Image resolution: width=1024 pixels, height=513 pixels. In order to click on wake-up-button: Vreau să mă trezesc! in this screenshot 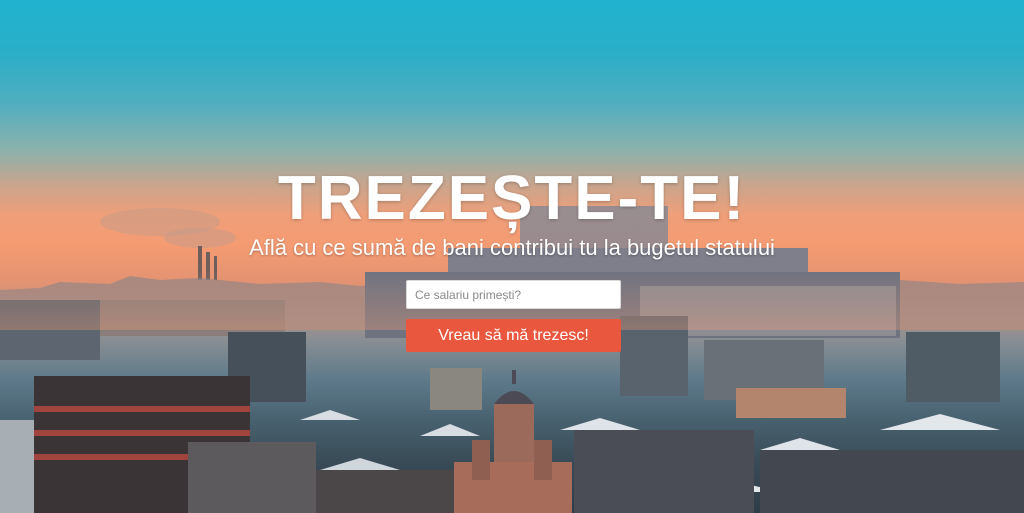, I will do `click(513, 335)`.